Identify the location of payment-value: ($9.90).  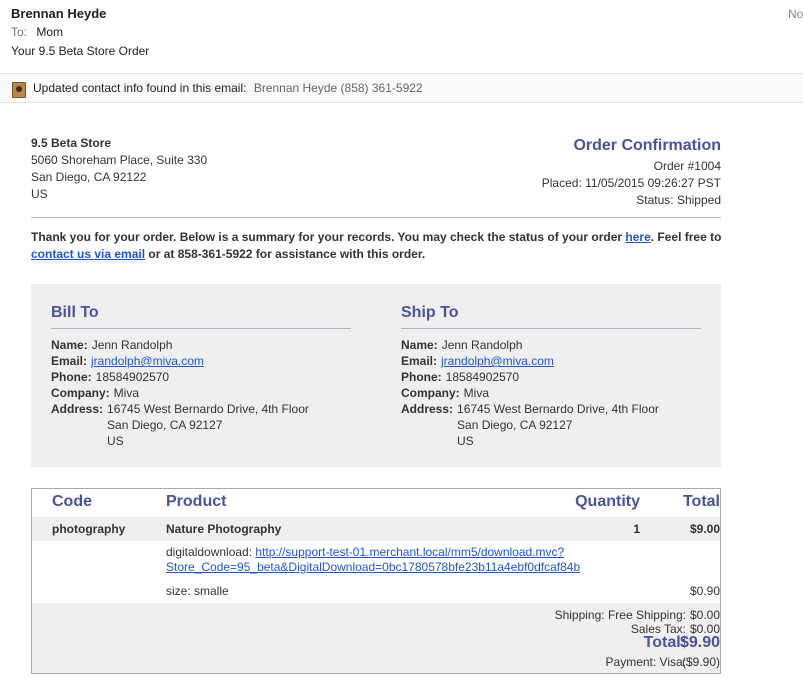
(700, 662).